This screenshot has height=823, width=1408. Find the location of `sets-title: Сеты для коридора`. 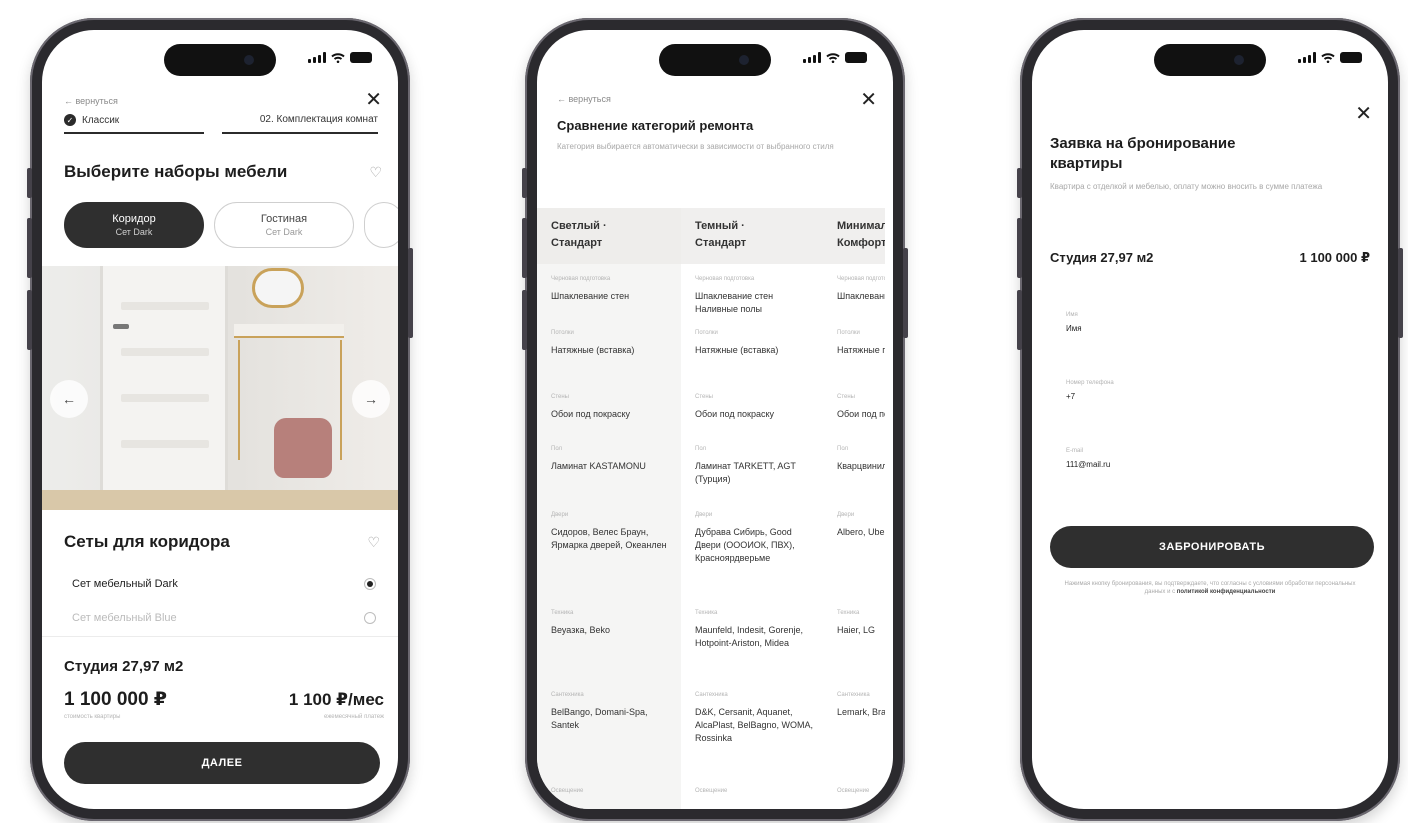

sets-title: Сеты для коридора is located at coordinates (147, 541).